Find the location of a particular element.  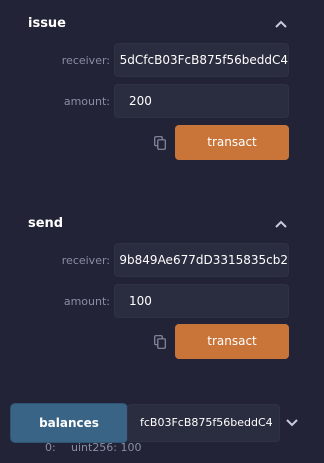

issue-section-title: issue is located at coordinates (47, 23).